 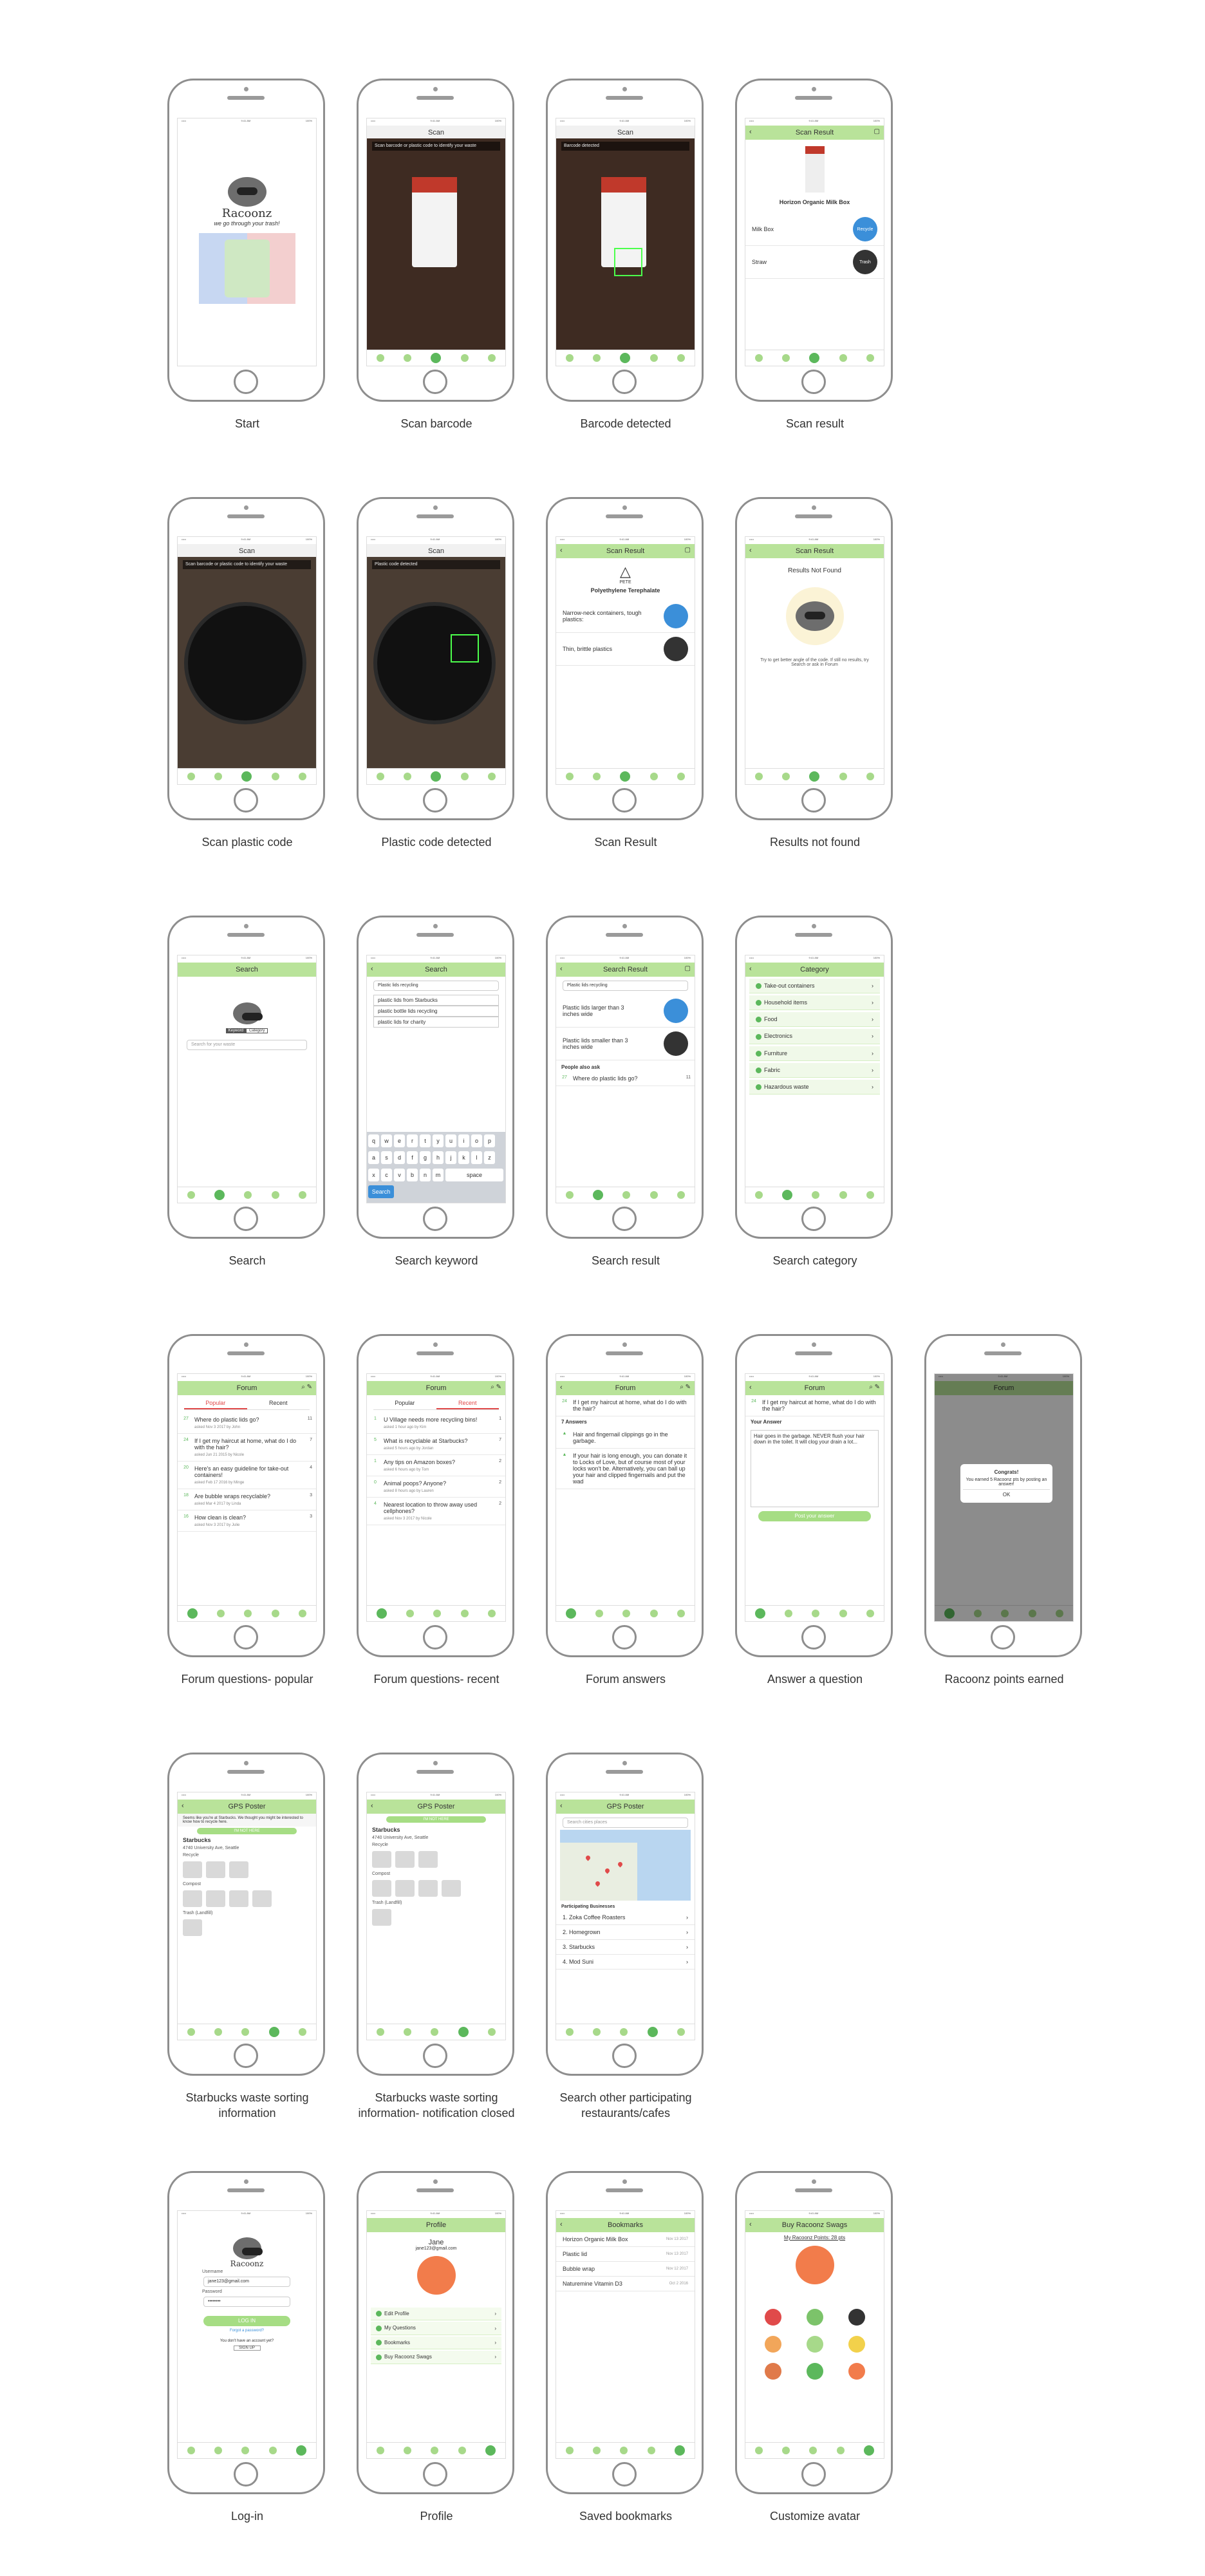 I want to click on scan-tab-icon, so click(x=437, y=358).